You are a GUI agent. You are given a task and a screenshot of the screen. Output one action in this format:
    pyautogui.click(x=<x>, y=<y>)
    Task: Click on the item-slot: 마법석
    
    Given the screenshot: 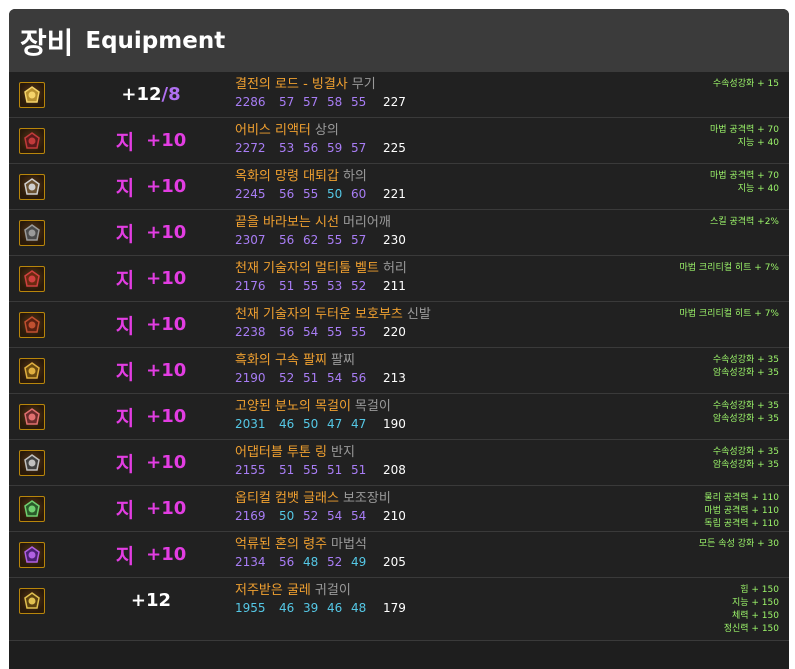 What is the action you would take?
    pyautogui.click(x=349, y=544)
    